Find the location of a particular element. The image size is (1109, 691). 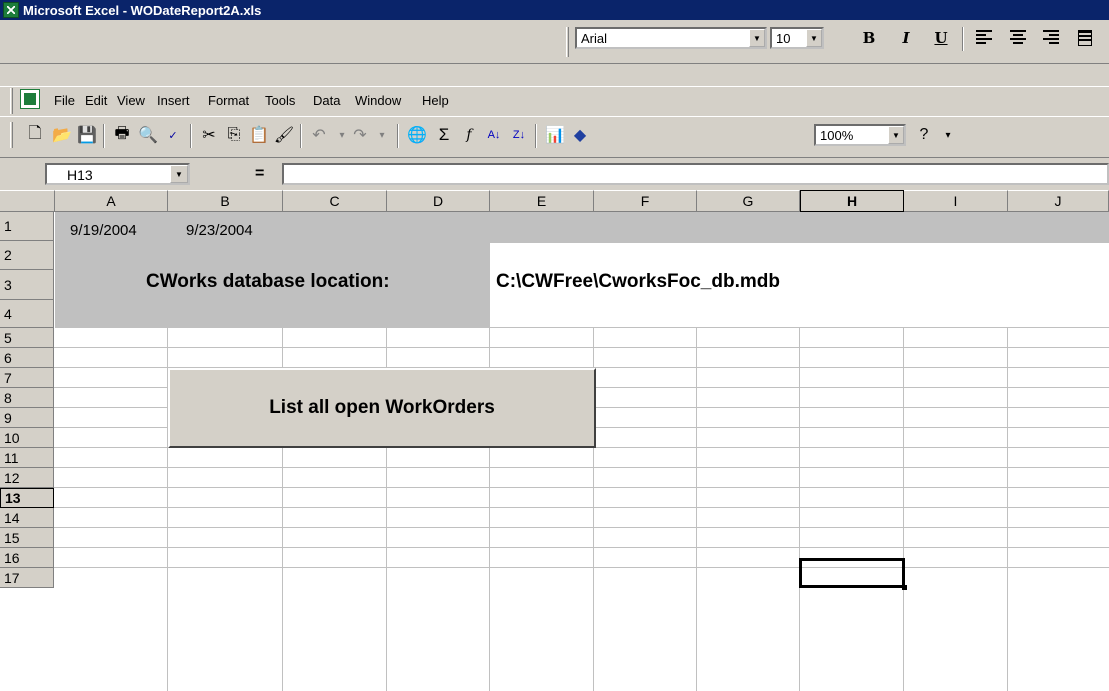

paste-icon: 📋 is located at coordinates (259, 135).